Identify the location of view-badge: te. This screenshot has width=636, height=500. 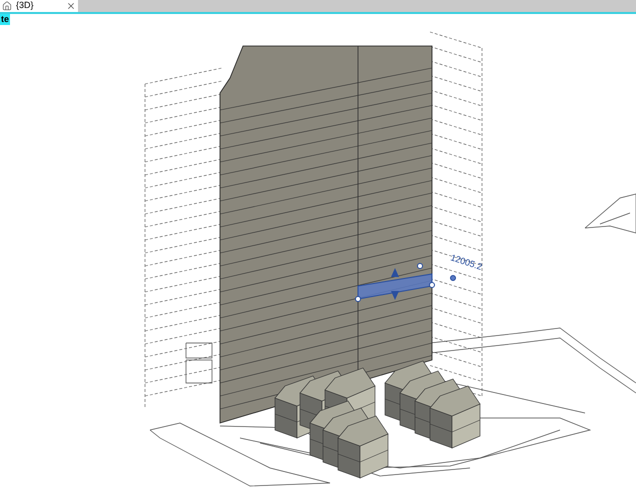
(5, 19).